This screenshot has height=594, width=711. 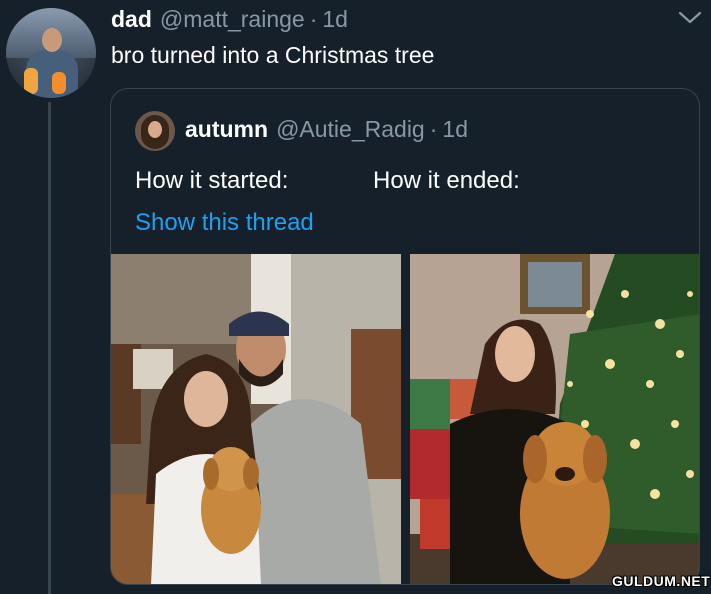 What do you see at coordinates (335, 19) in the screenshot?
I see `tweet-timestamp: 1d` at bounding box center [335, 19].